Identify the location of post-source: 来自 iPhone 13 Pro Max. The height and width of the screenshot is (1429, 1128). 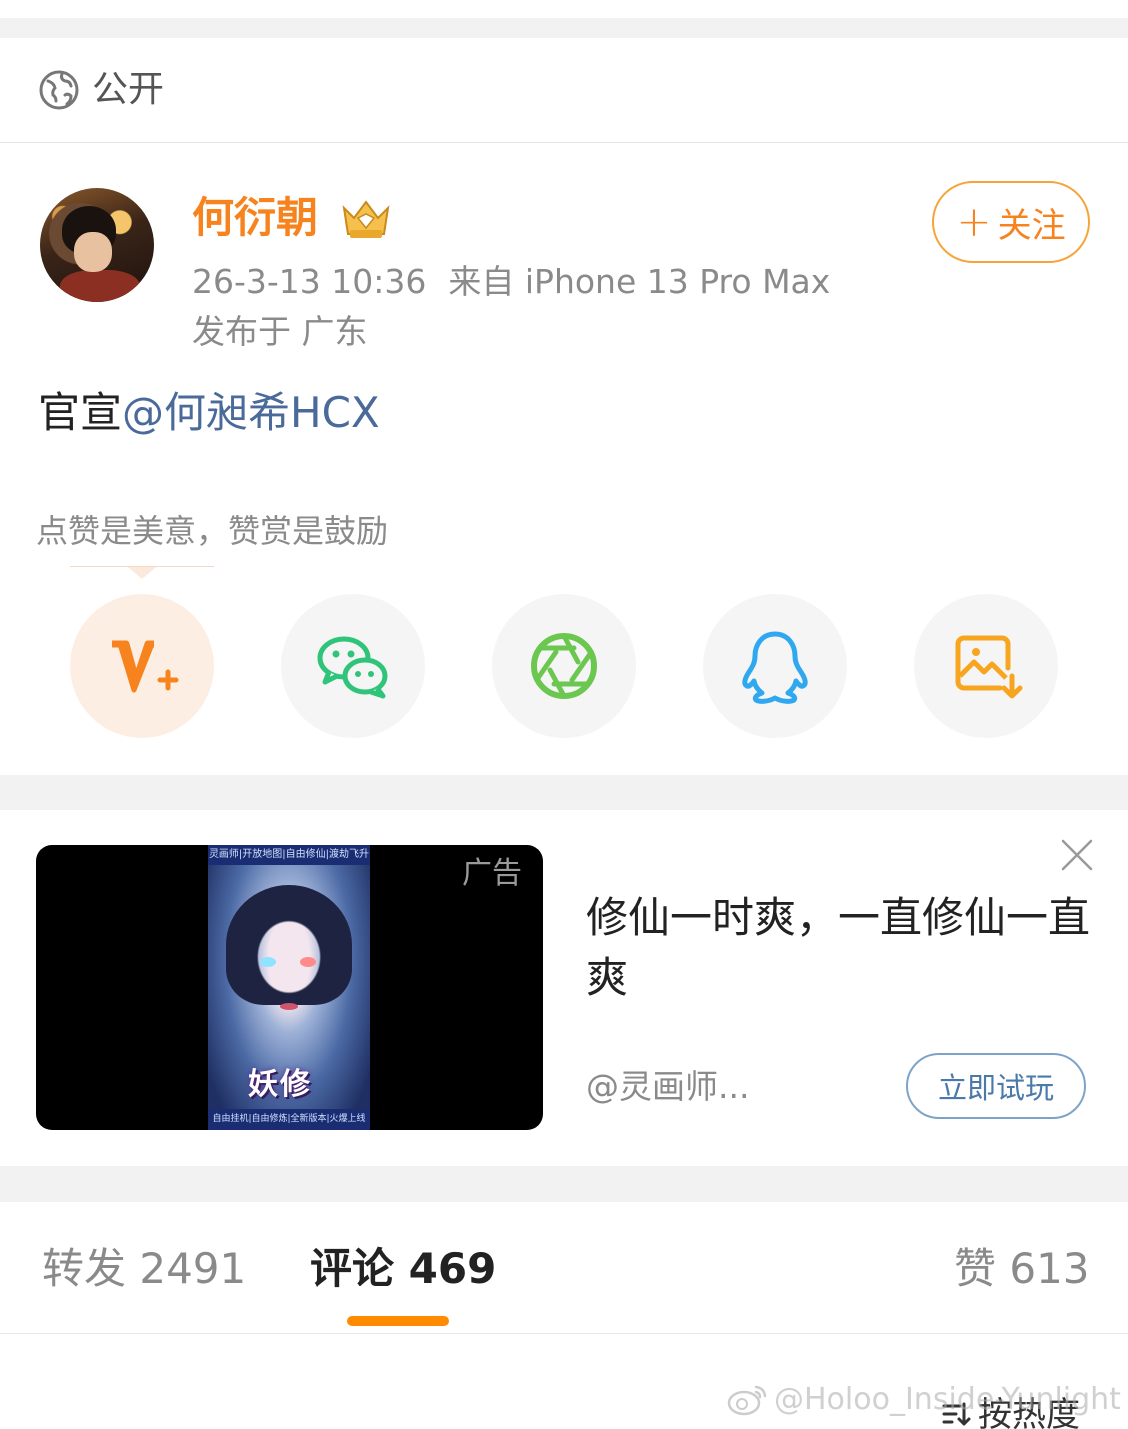
(639, 281).